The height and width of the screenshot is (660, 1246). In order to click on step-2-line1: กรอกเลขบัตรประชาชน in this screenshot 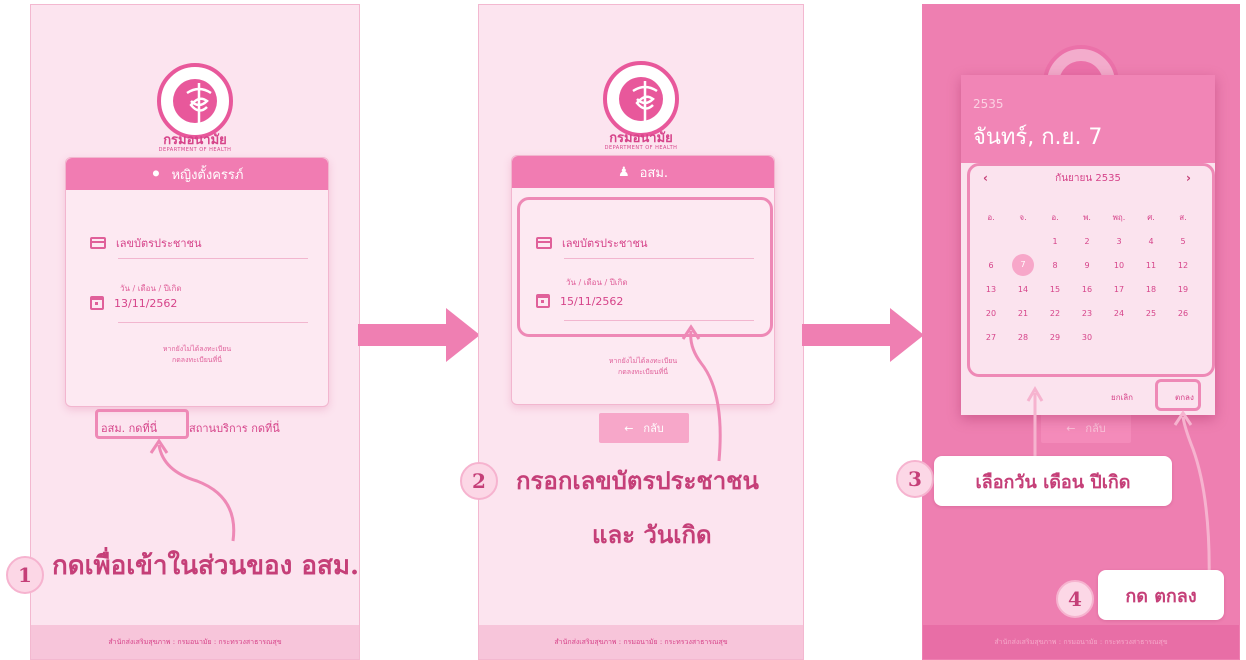, I will do `click(637, 480)`.